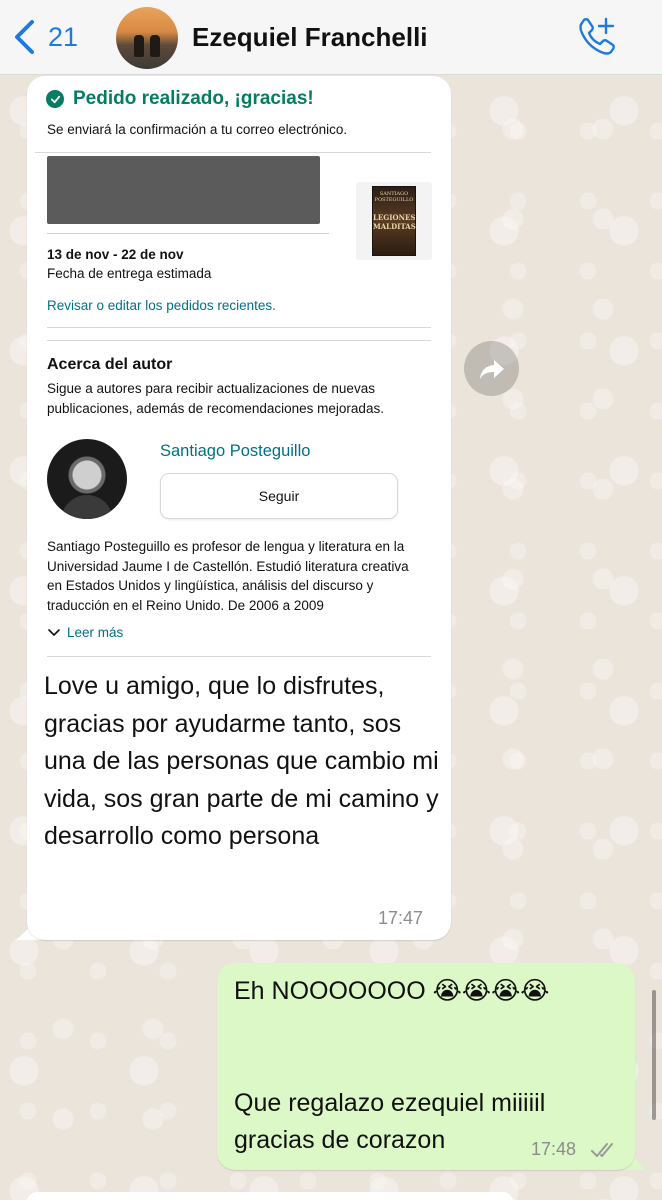  What do you see at coordinates (183, 190) in the screenshot?
I see `redacted-block` at bounding box center [183, 190].